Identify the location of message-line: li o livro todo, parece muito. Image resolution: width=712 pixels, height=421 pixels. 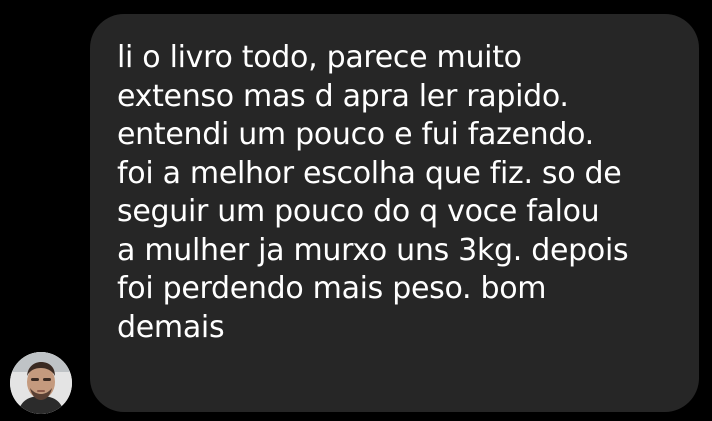
(319, 57).